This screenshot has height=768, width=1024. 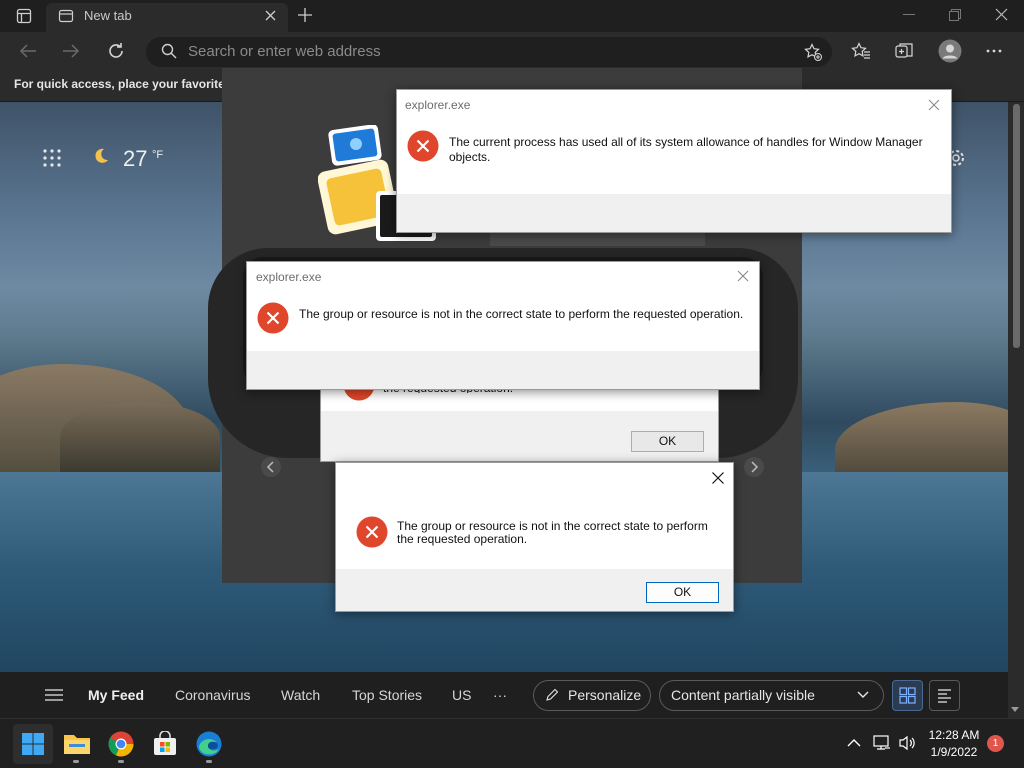 What do you see at coordinates (66, 16) in the screenshot?
I see `new-tab-page-icon` at bounding box center [66, 16].